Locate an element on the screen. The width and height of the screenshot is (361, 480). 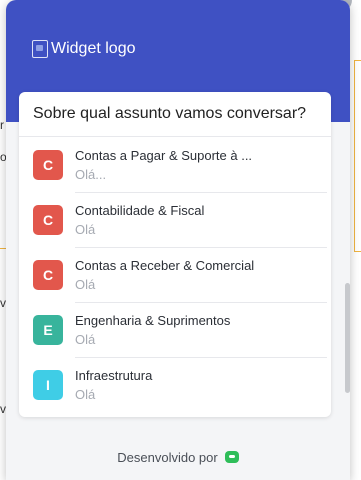
topic-item: E Engenharia & Suprimentos Olá is located at coordinates (175, 330).